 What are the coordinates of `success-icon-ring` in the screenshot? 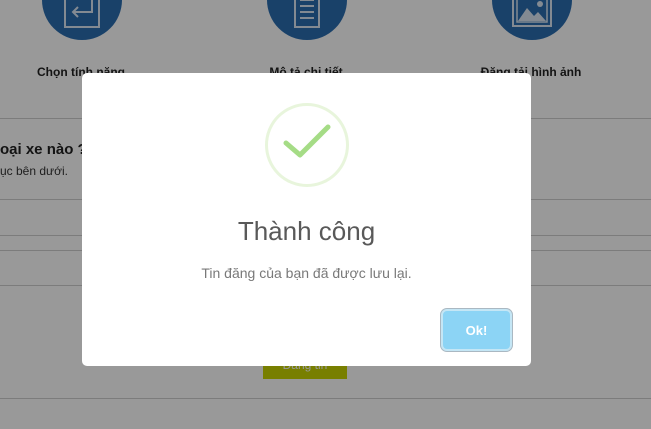 It's located at (307, 145).